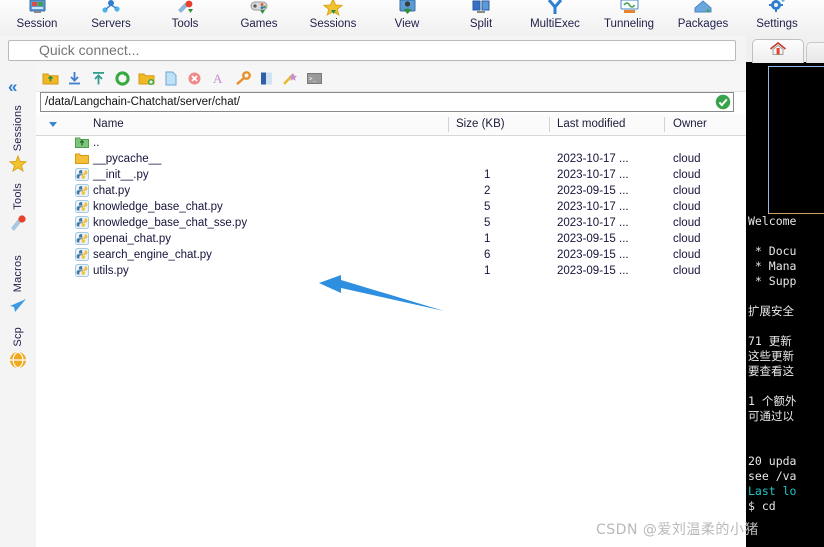 This screenshot has height=547, width=824. Describe the element at coordinates (771, 311) in the screenshot. I see `terminal-line: 扩展安全` at that location.